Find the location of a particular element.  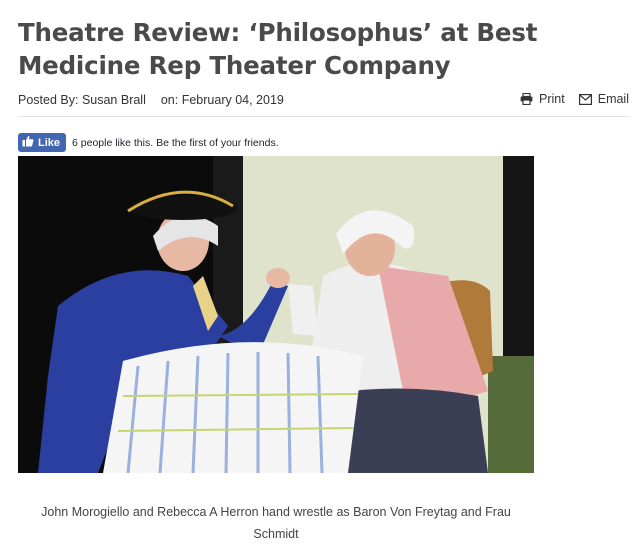

like-button: Like is located at coordinates (42, 142).